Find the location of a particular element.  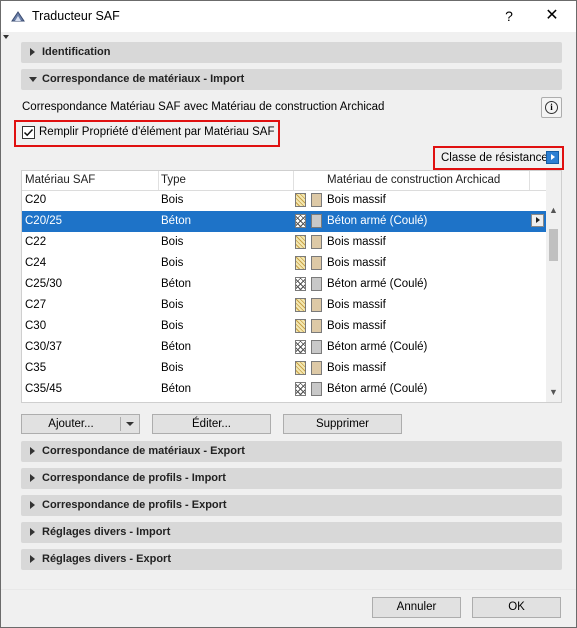

vertical-scrollbar: ▲ ▼ is located at coordinates (553, 286).